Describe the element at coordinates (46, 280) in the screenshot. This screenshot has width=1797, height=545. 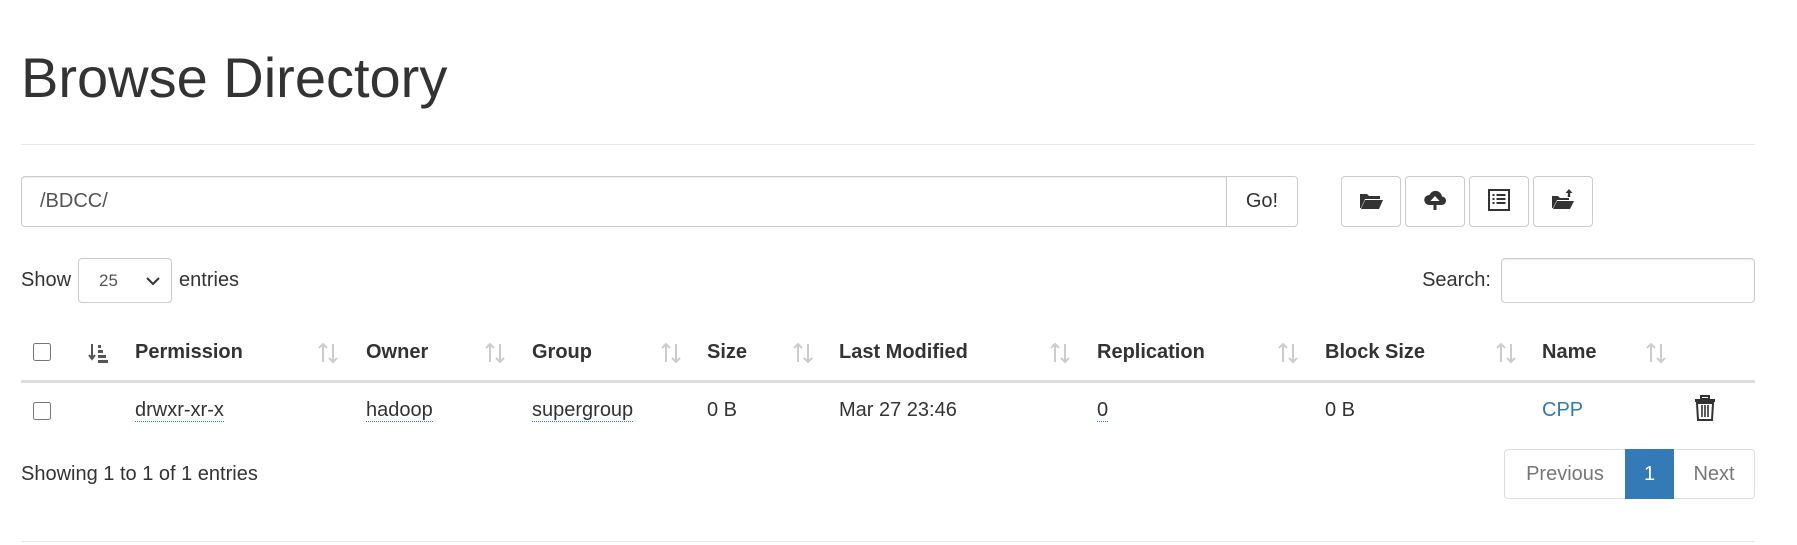
I see `show-label: Show` at that location.